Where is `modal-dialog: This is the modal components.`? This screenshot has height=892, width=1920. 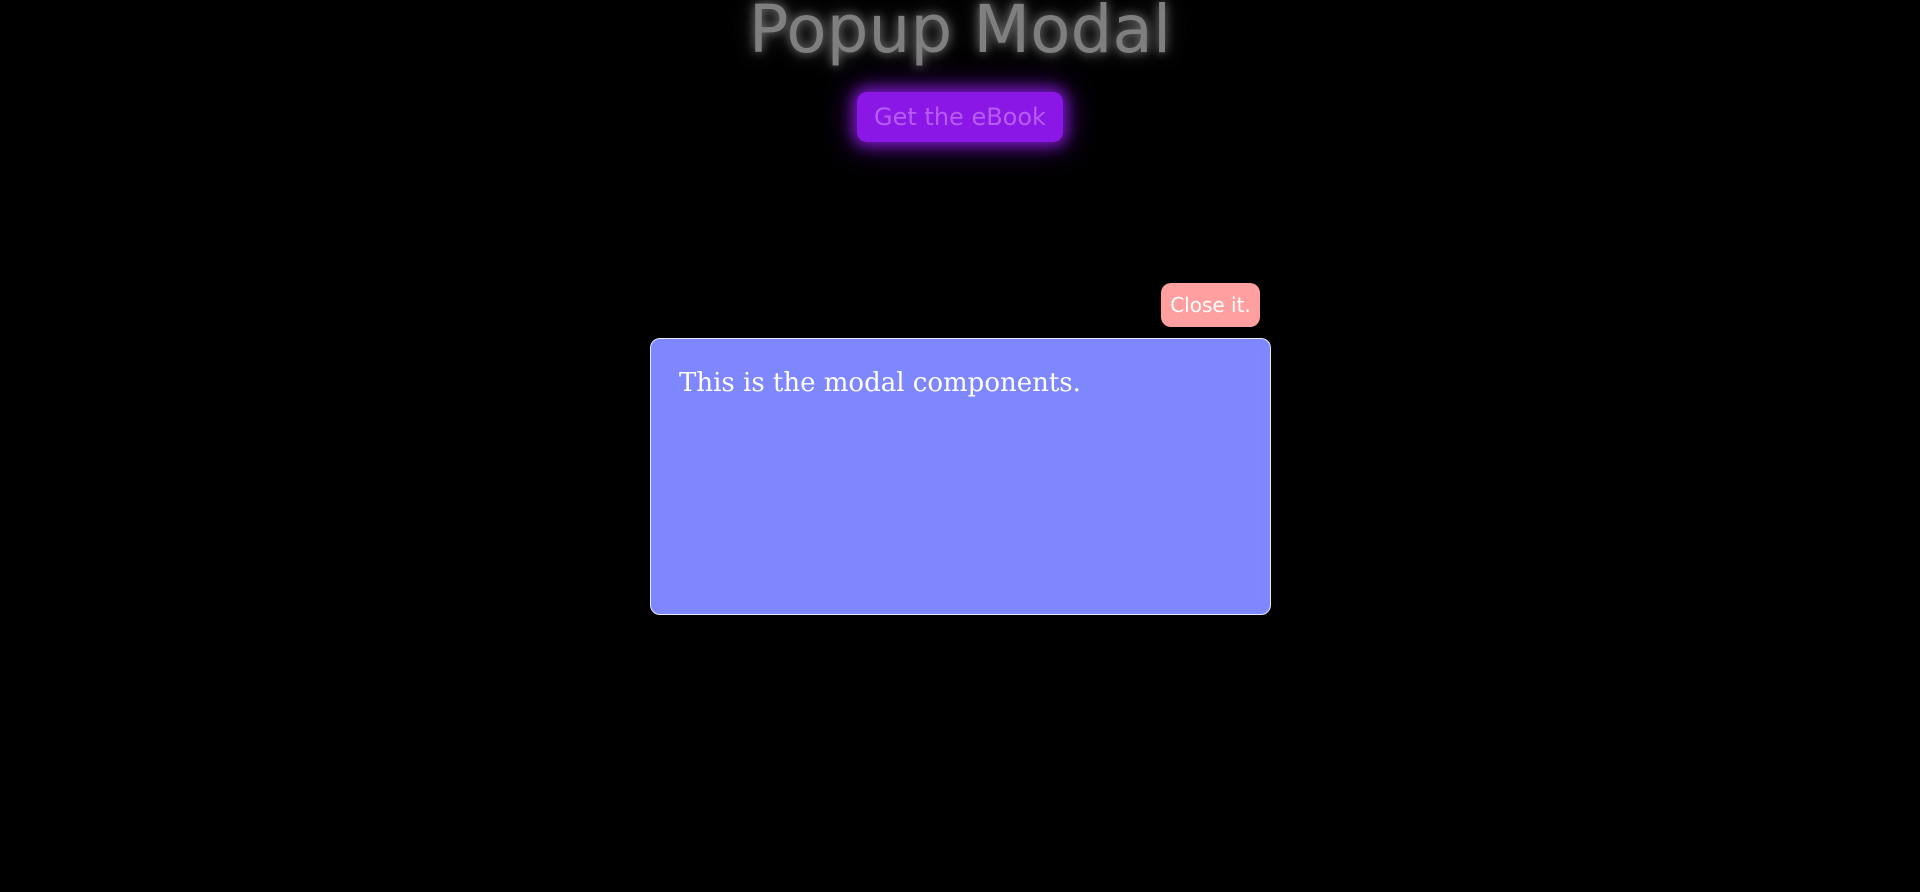
modal-dialog: This is the modal components. is located at coordinates (960, 476).